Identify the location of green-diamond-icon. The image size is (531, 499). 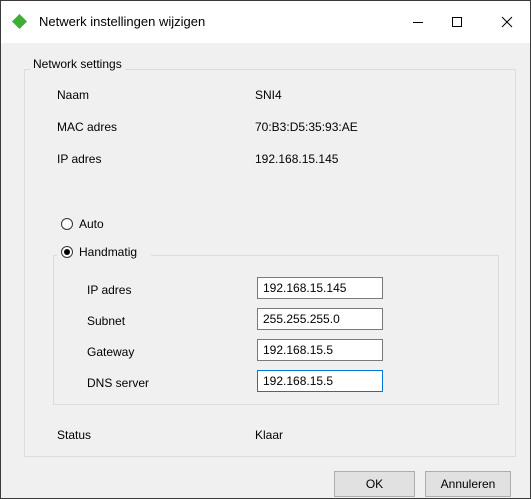
(19, 21).